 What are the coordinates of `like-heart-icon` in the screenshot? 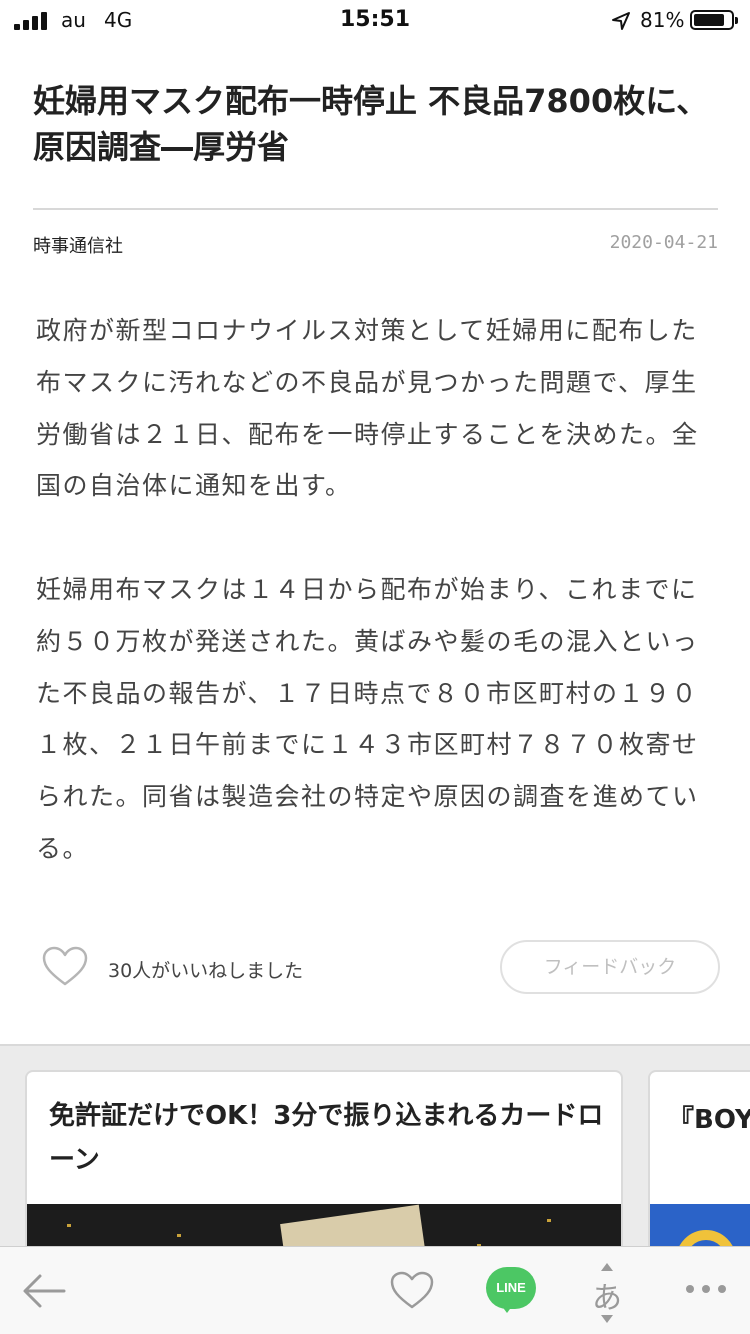 It's located at (65, 967).